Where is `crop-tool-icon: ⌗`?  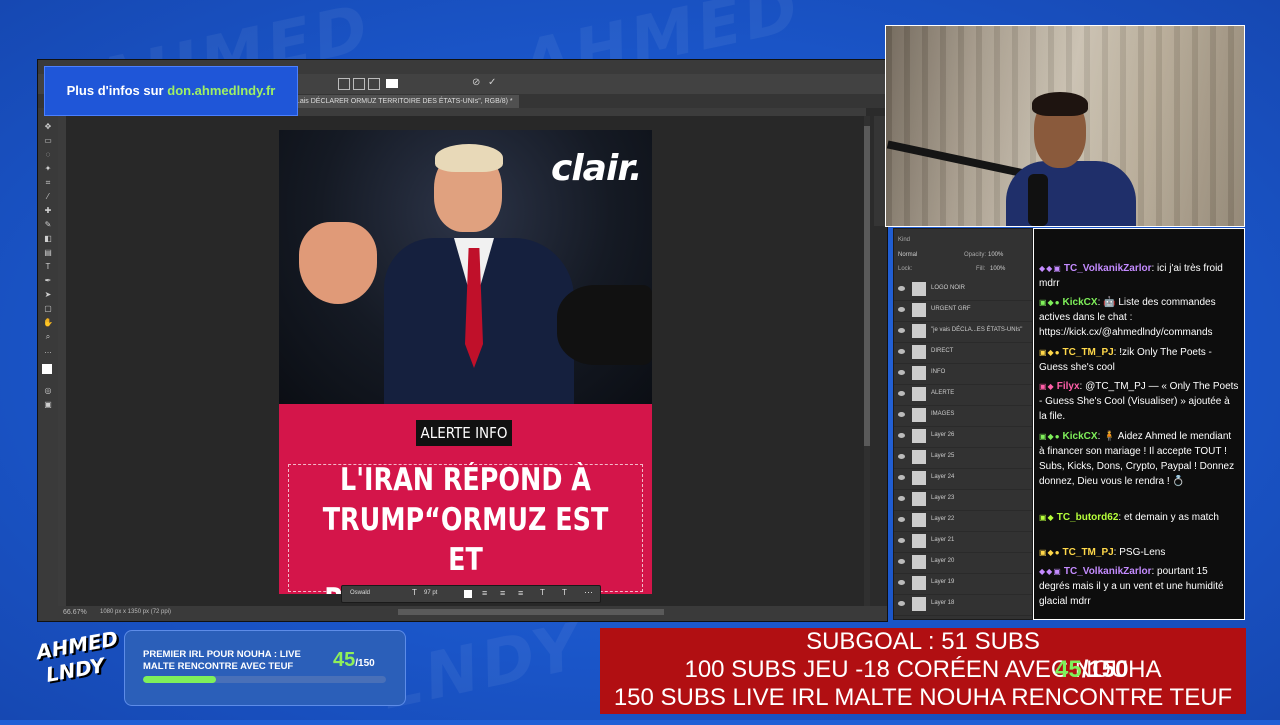
crop-tool-icon: ⌗ is located at coordinates (48, 182).